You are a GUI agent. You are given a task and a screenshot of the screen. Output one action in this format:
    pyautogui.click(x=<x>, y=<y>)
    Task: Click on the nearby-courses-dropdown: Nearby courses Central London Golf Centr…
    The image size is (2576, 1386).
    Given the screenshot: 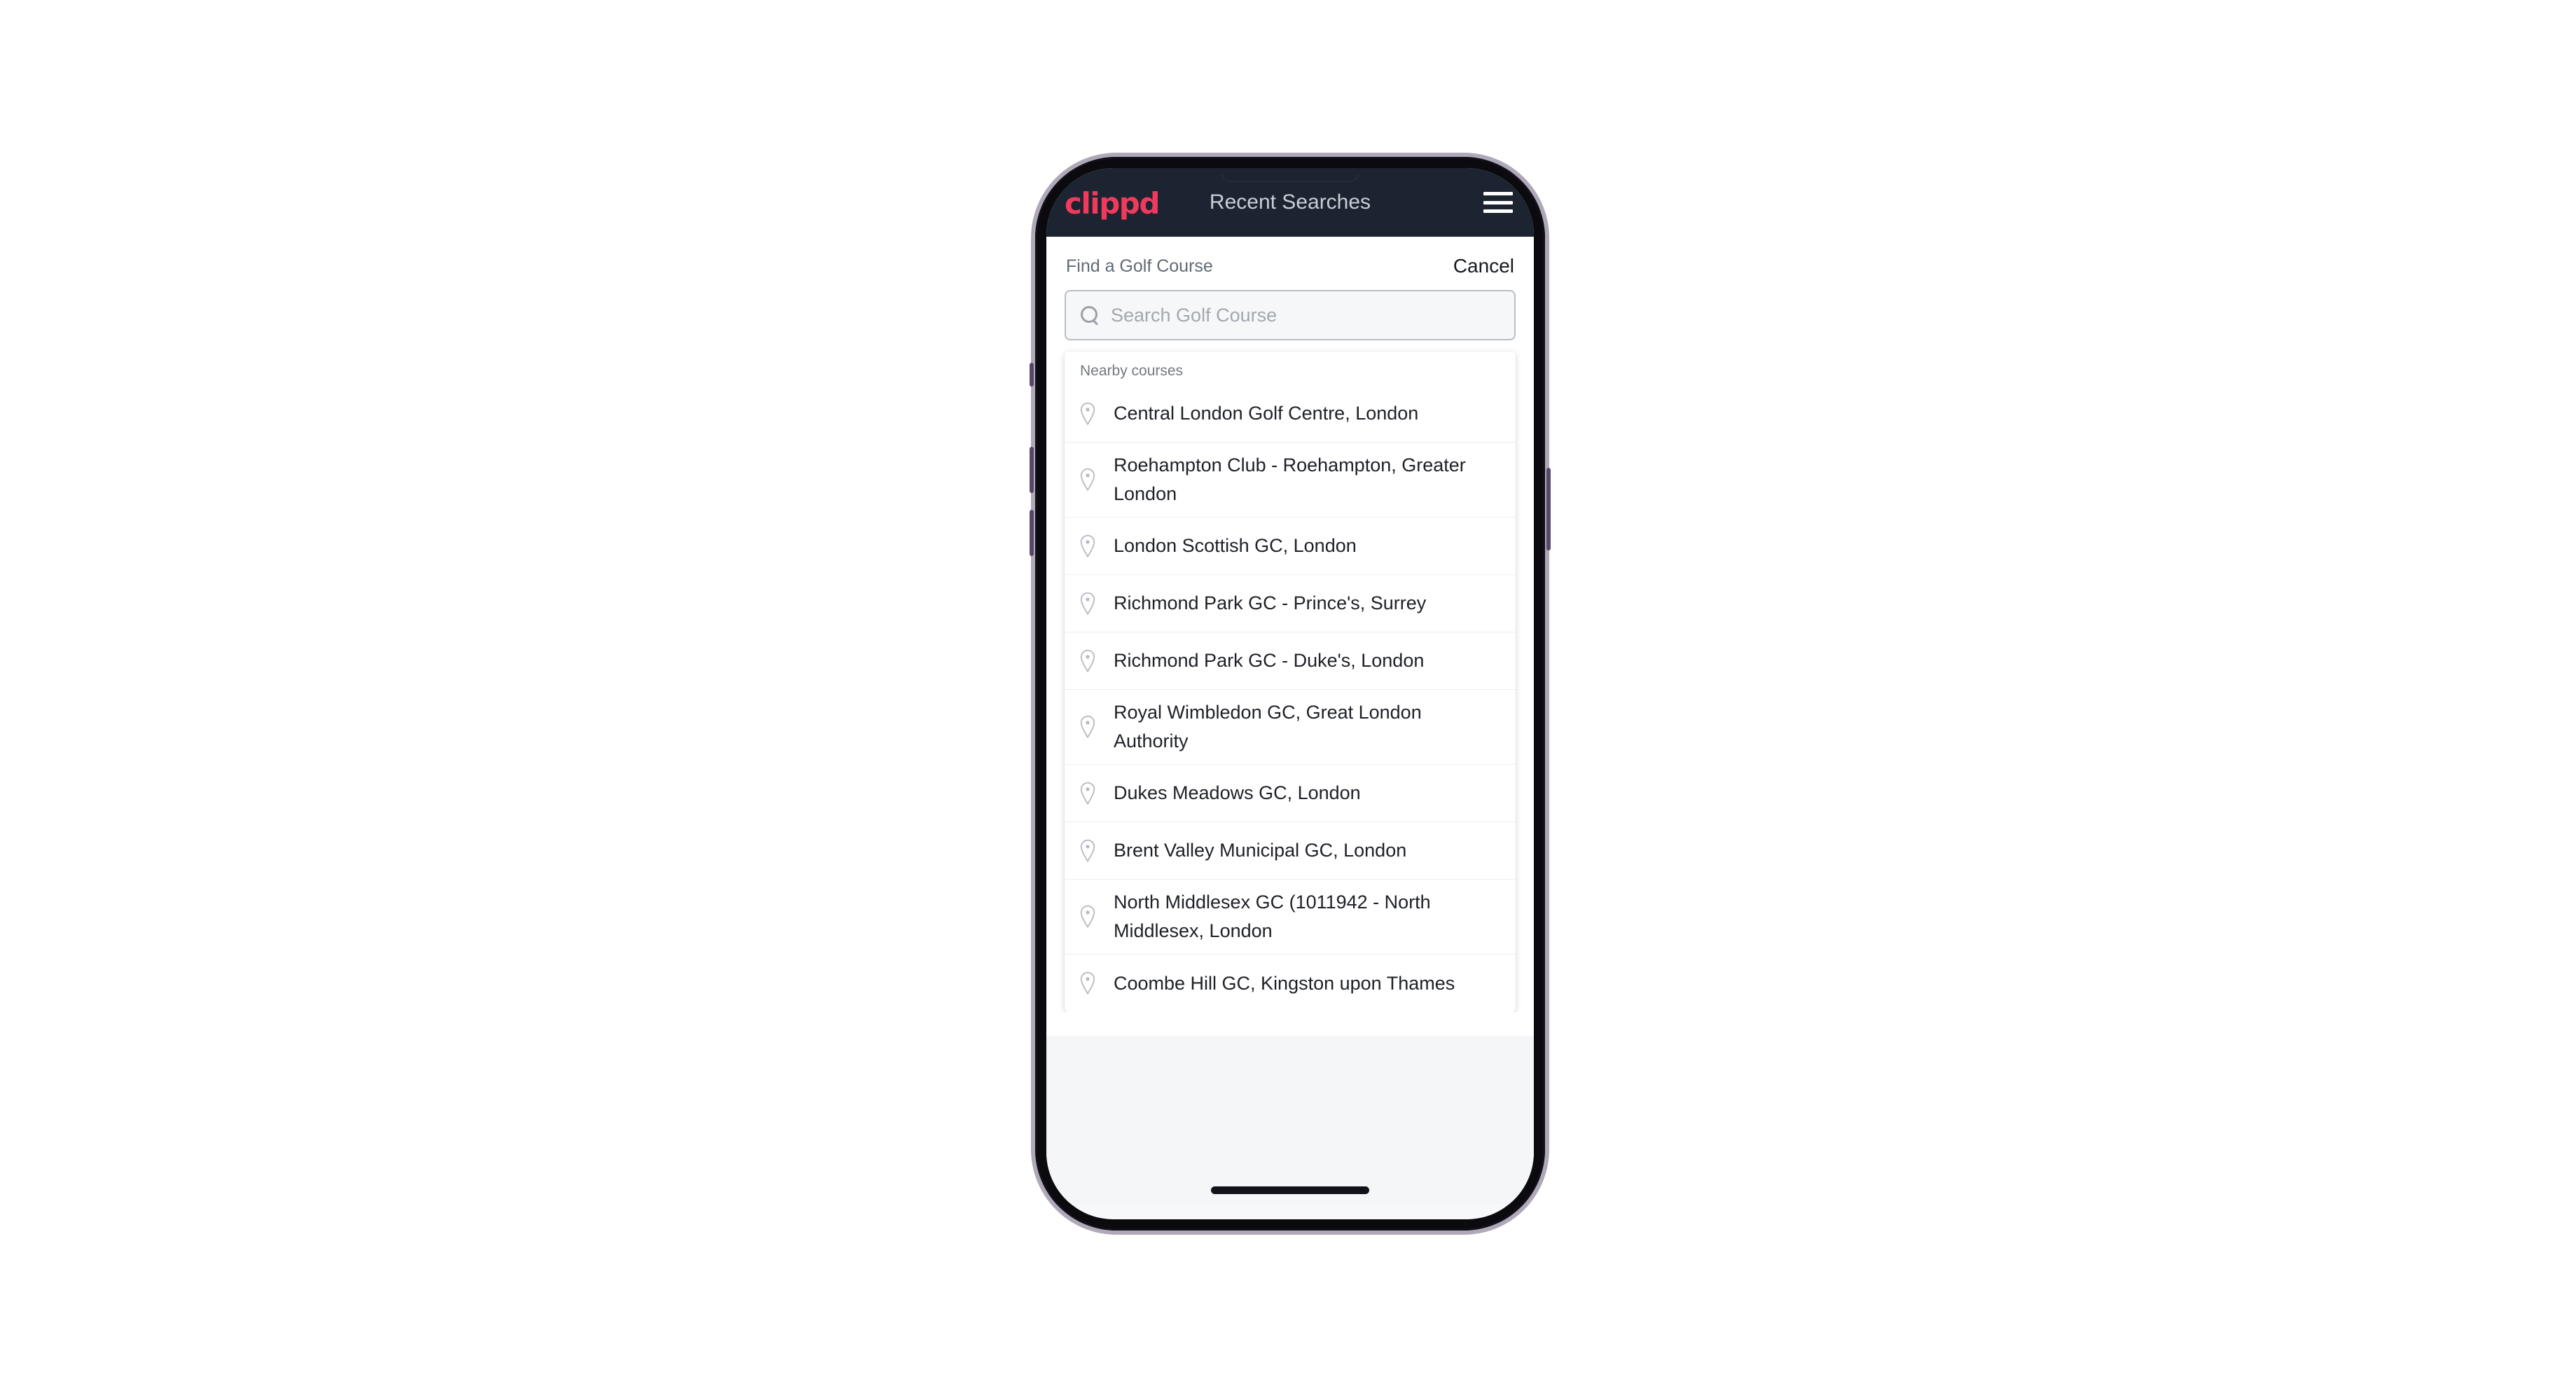 What is the action you would take?
    pyautogui.click(x=1290, y=682)
    